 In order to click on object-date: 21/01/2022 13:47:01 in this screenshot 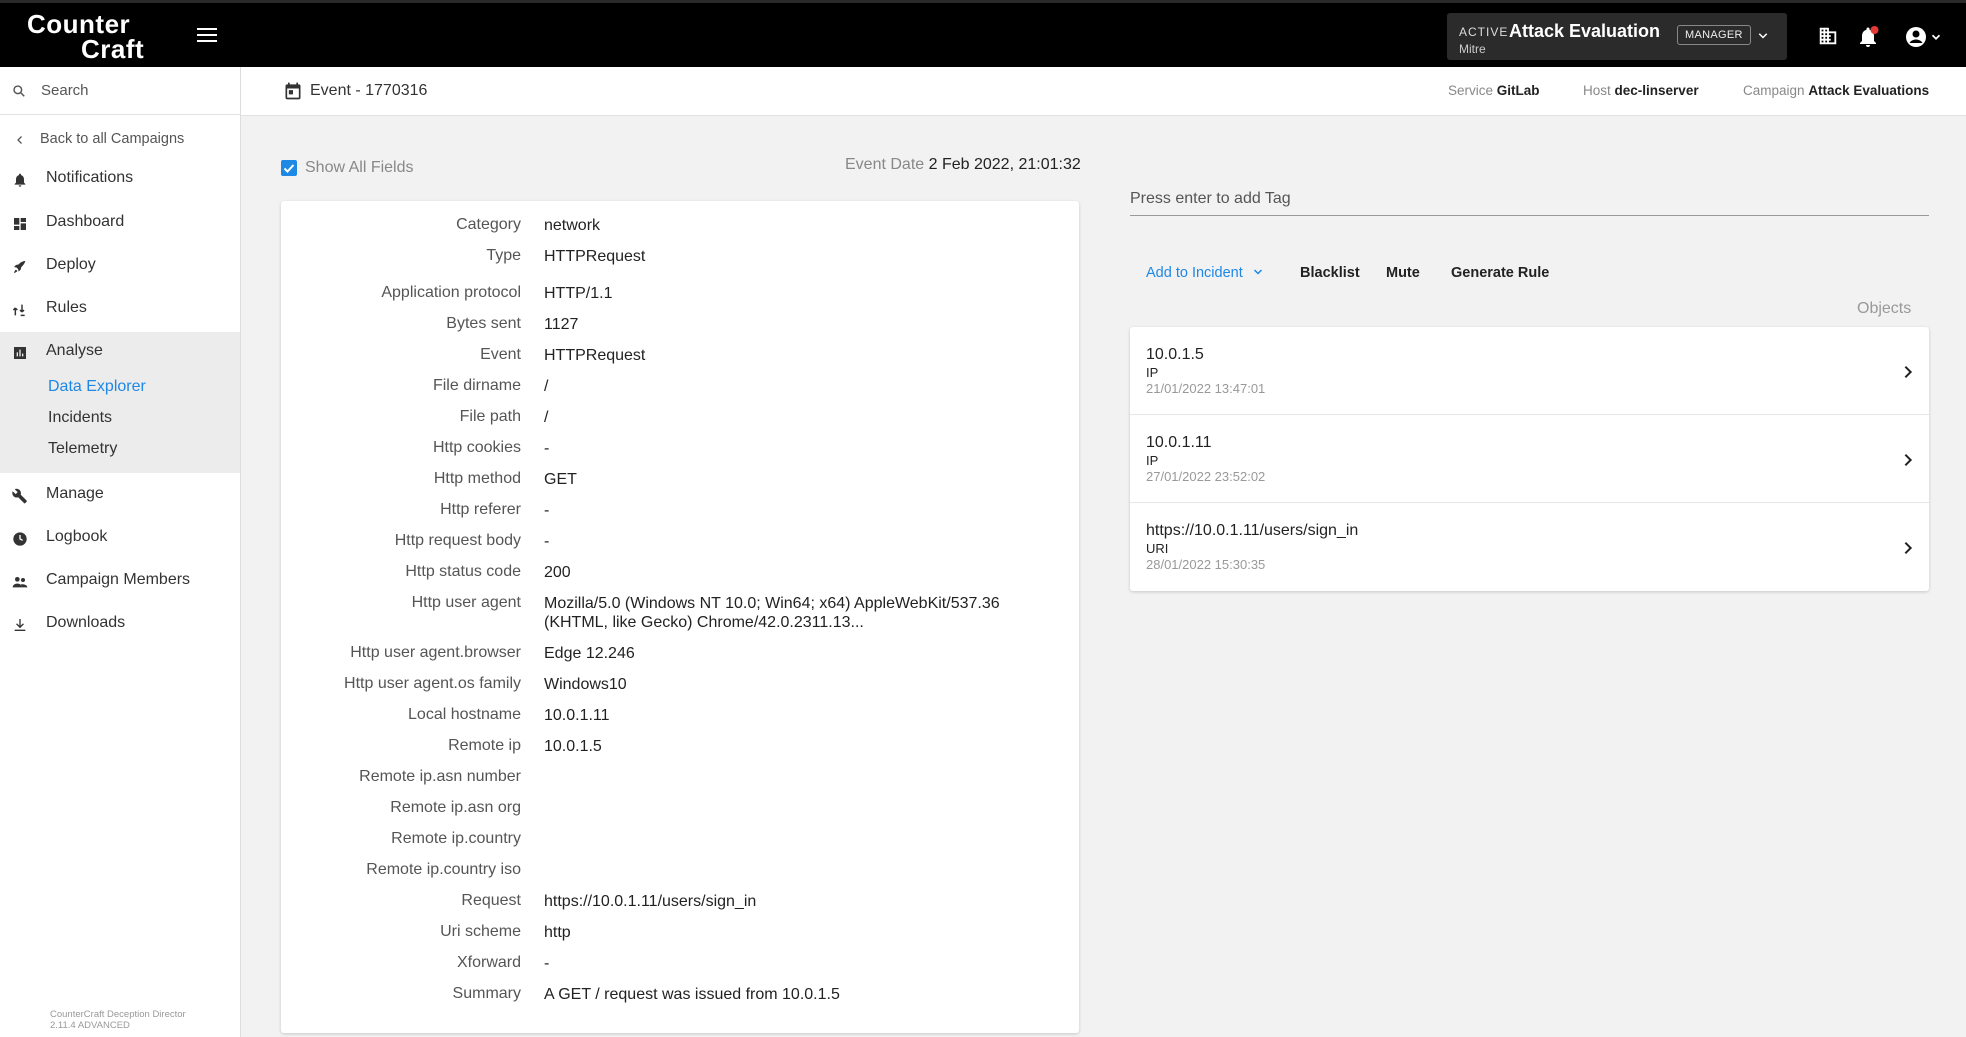, I will do `click(1206, 388)`.